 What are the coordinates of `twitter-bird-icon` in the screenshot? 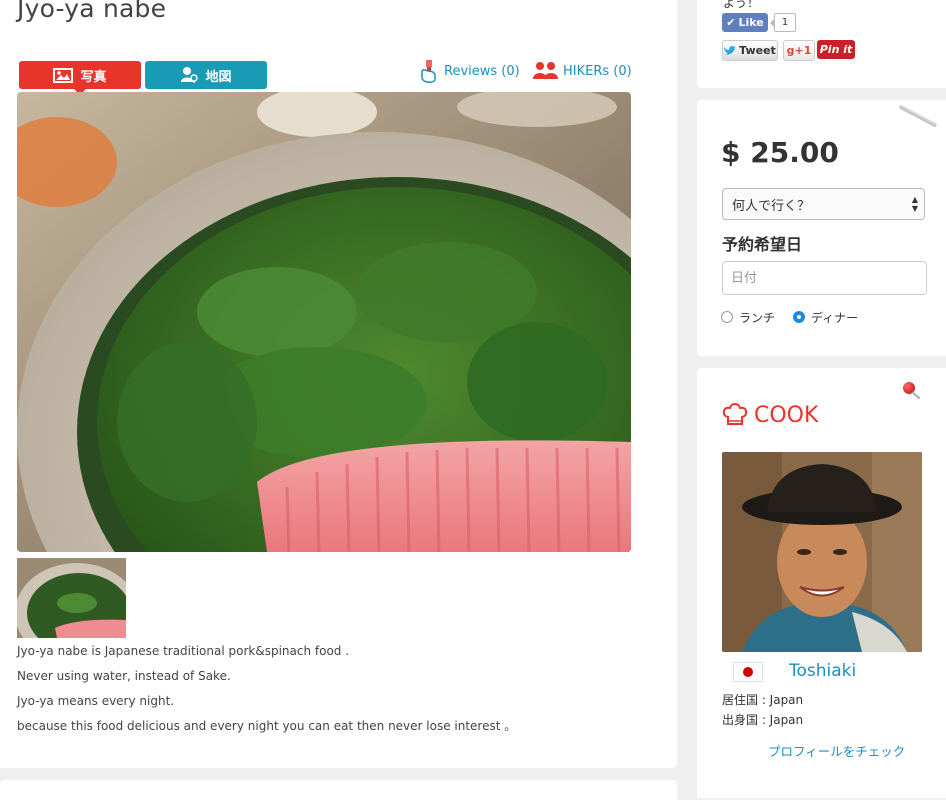 It's located at (730, 50).